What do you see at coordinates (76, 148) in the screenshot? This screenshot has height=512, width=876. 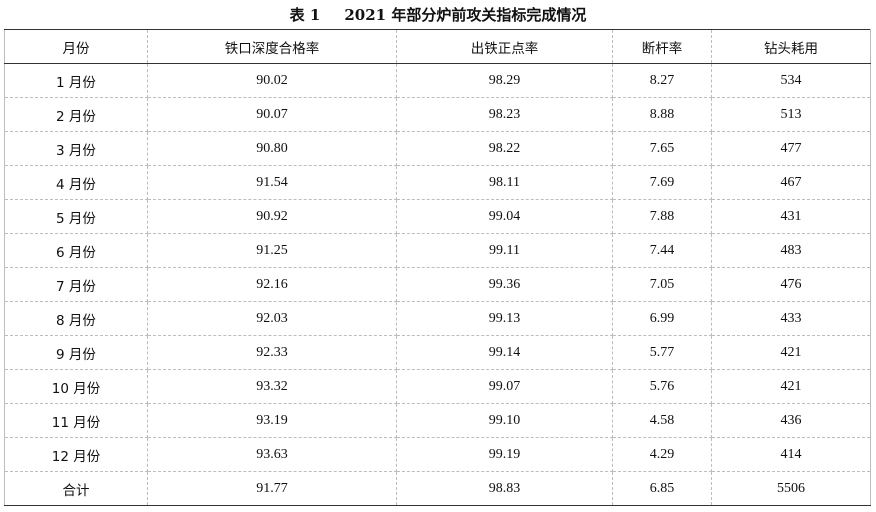 I see `month-cell: 3 月份` at bounding box center [76, 148].